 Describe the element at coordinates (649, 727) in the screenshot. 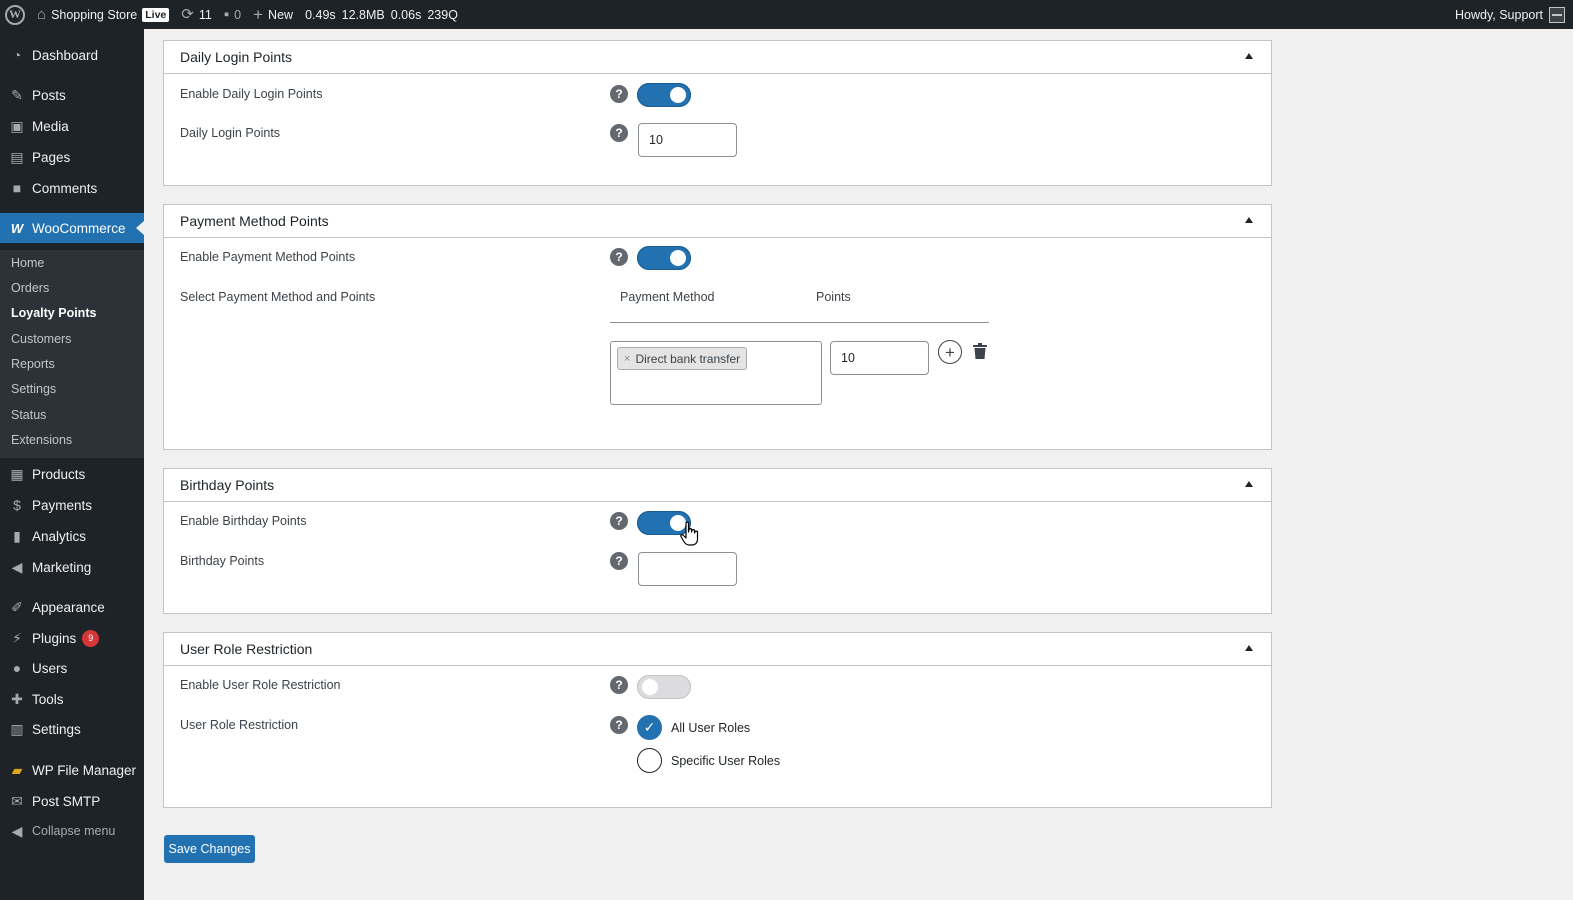

I see `all-user-roles-radio: ✓` at that location.